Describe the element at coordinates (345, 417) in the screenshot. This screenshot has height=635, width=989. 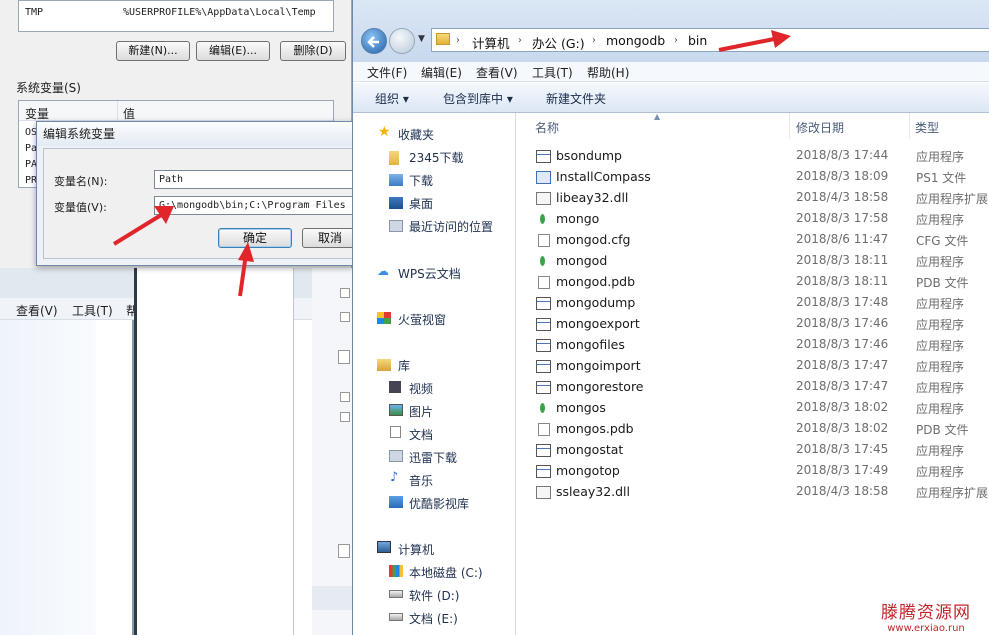
I see `bg-checkbox-checked` at that location.